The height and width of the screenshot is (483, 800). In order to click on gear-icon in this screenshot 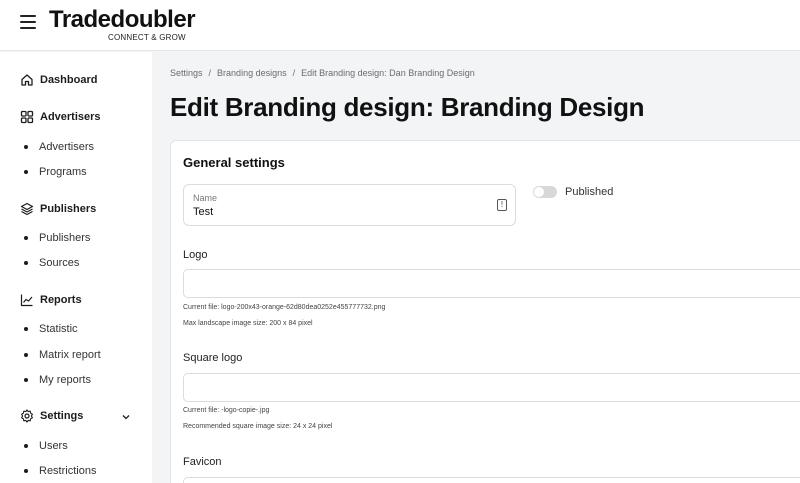, I will do `click(27, 416)`.